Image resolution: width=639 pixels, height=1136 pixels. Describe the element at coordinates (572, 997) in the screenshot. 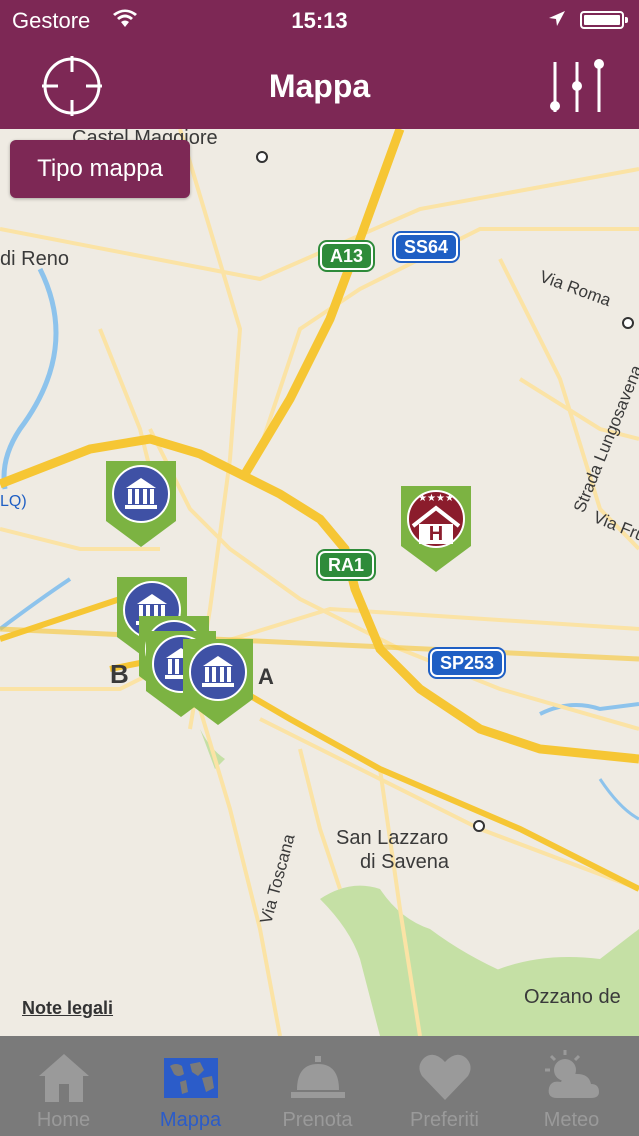

I see `map-label-ozzano: Ozzano de` at that location.